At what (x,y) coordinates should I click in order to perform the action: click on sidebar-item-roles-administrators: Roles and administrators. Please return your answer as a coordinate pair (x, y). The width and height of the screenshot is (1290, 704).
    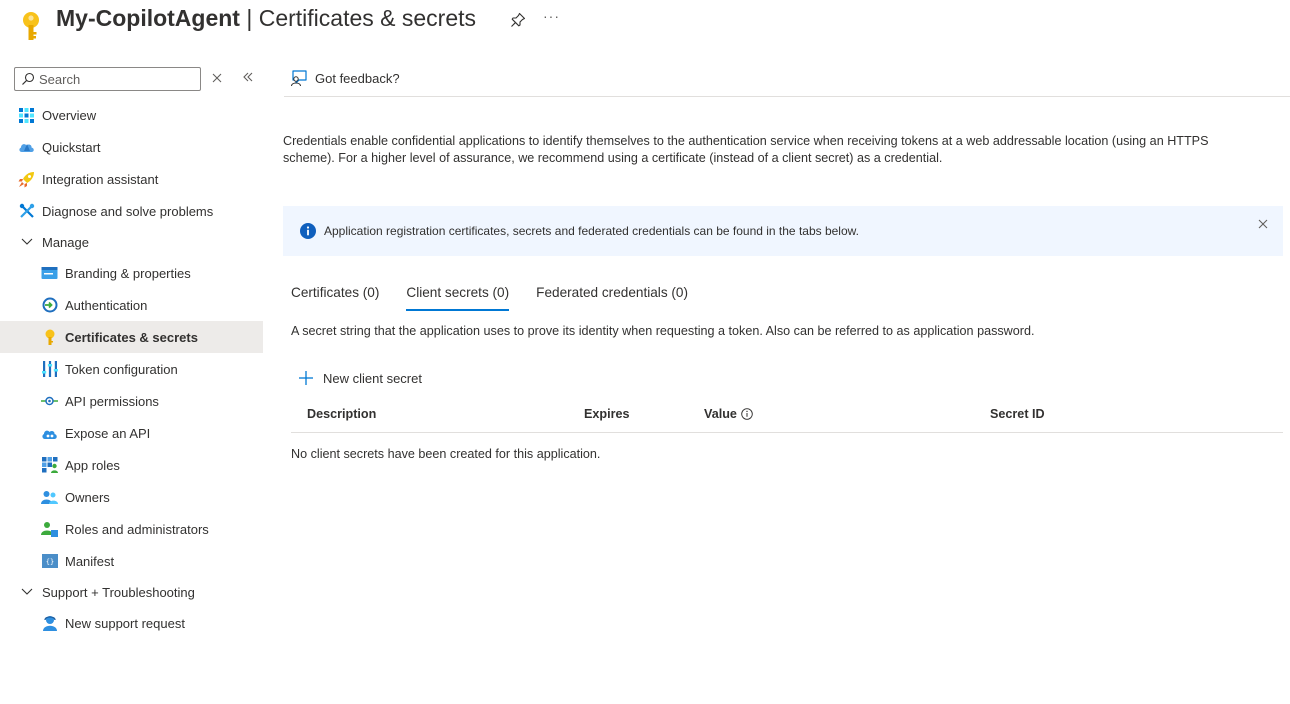
    Looking at the image, I should click on (131, 529).